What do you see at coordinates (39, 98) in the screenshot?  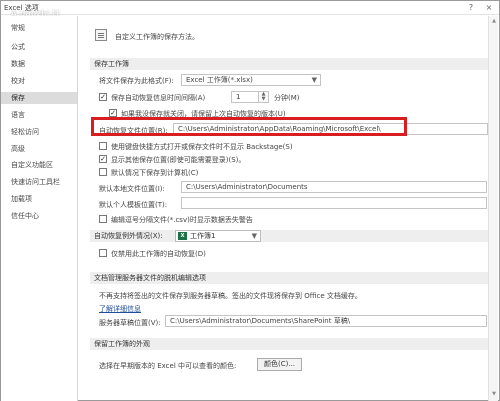 I see `sidebar-item-save: 保存` at bounding box center [39, 98].